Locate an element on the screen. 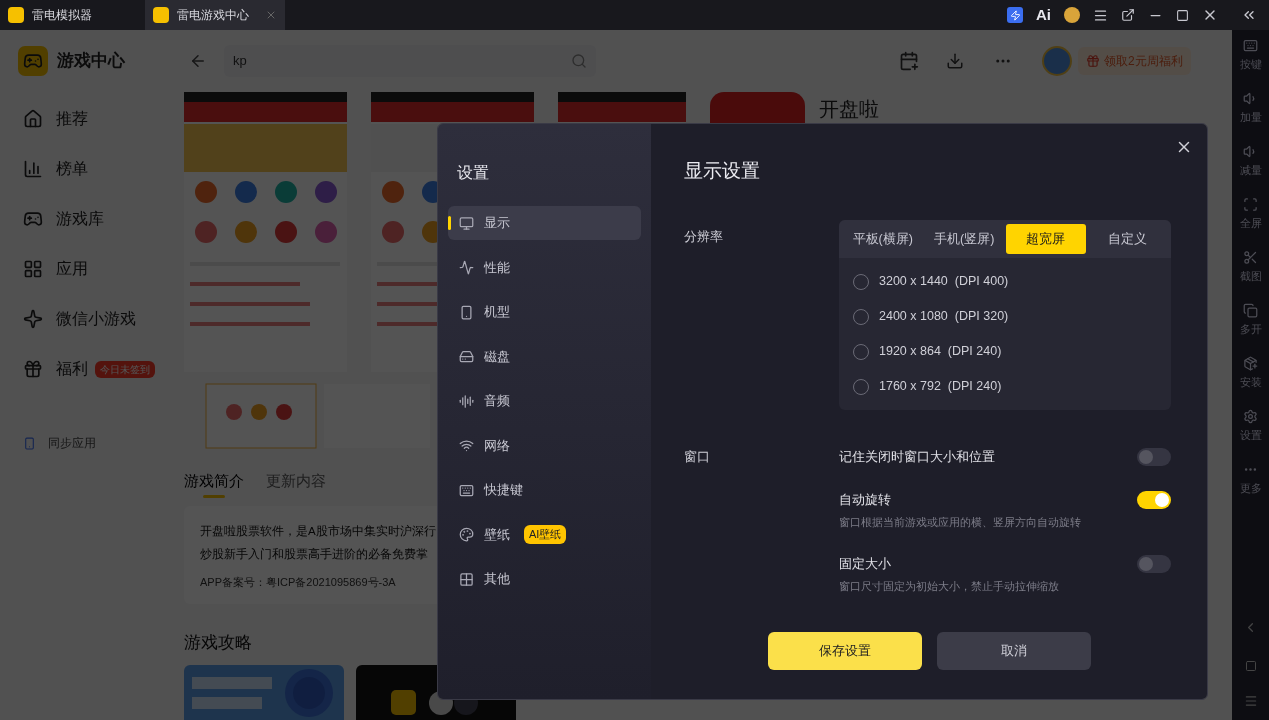 The image size is (1269, 720). option-label: 1760 x 792 (DPI 240) is located at coordinates (940, 387).